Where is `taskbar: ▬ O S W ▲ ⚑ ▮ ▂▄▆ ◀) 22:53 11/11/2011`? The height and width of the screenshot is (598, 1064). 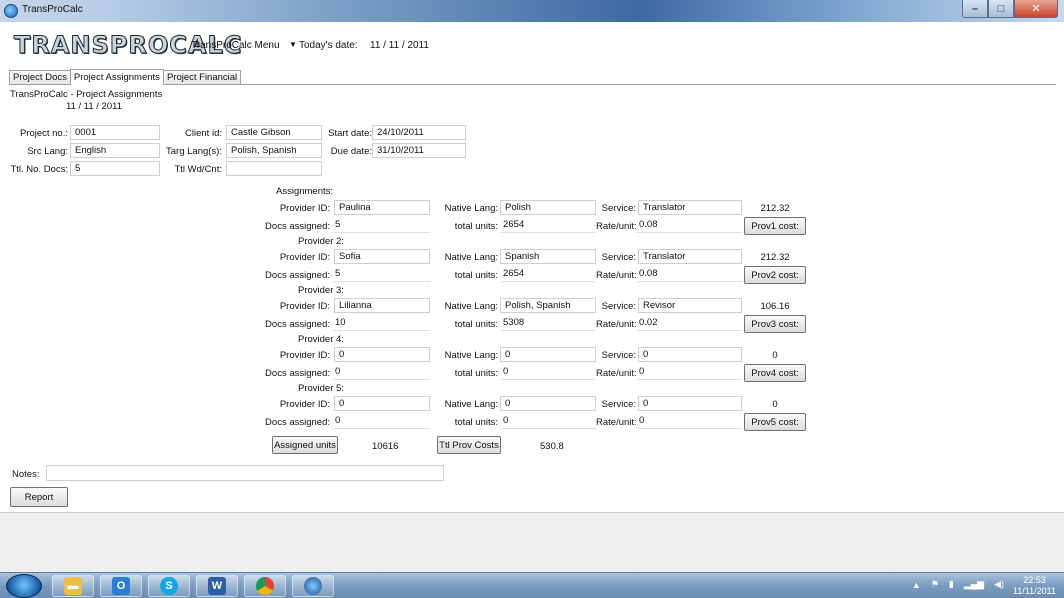 taskbar: ▬ O S W ▲ ⚑ ▮ ▂▄▆ ◀) 22:53 11/11/2011 is located at coordinates (532, 585).